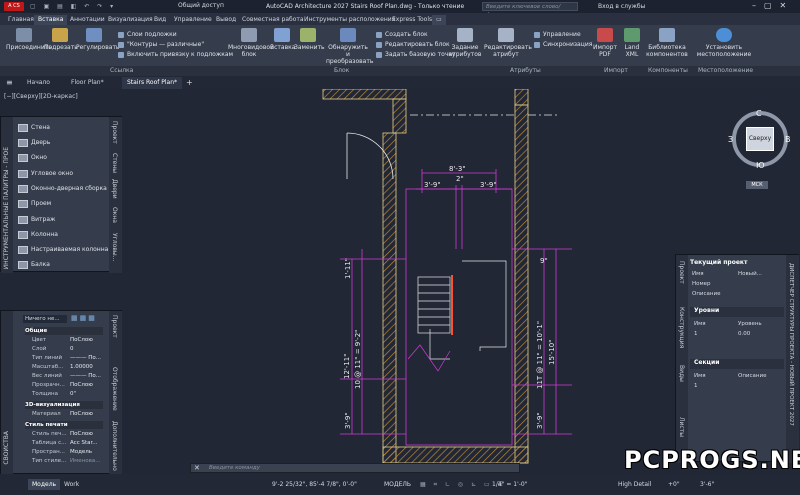 The image size is (800, 495). Describe the element at coordinates (349, 46) in the screenshot. I see `detect-convert-button: Обнаружить и преобразовать` at that location.